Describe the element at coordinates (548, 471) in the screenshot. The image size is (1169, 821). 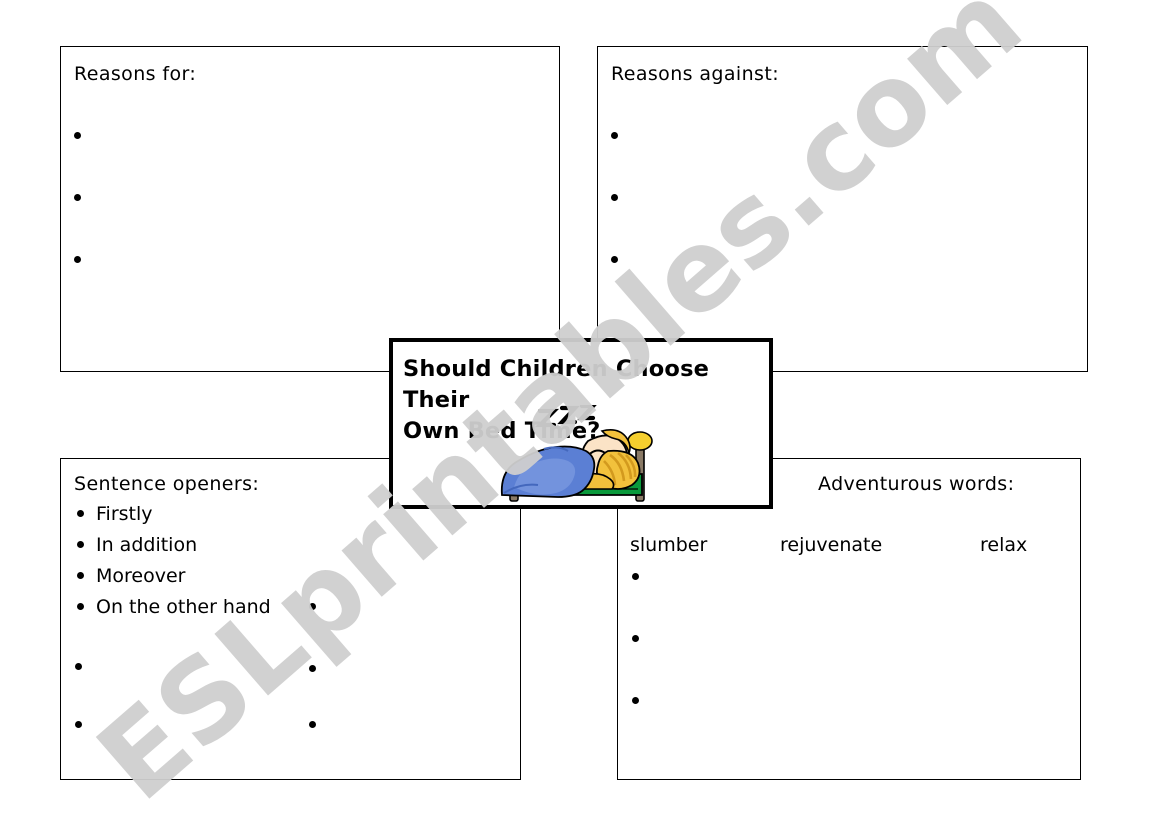
I see `blanket` at that location.